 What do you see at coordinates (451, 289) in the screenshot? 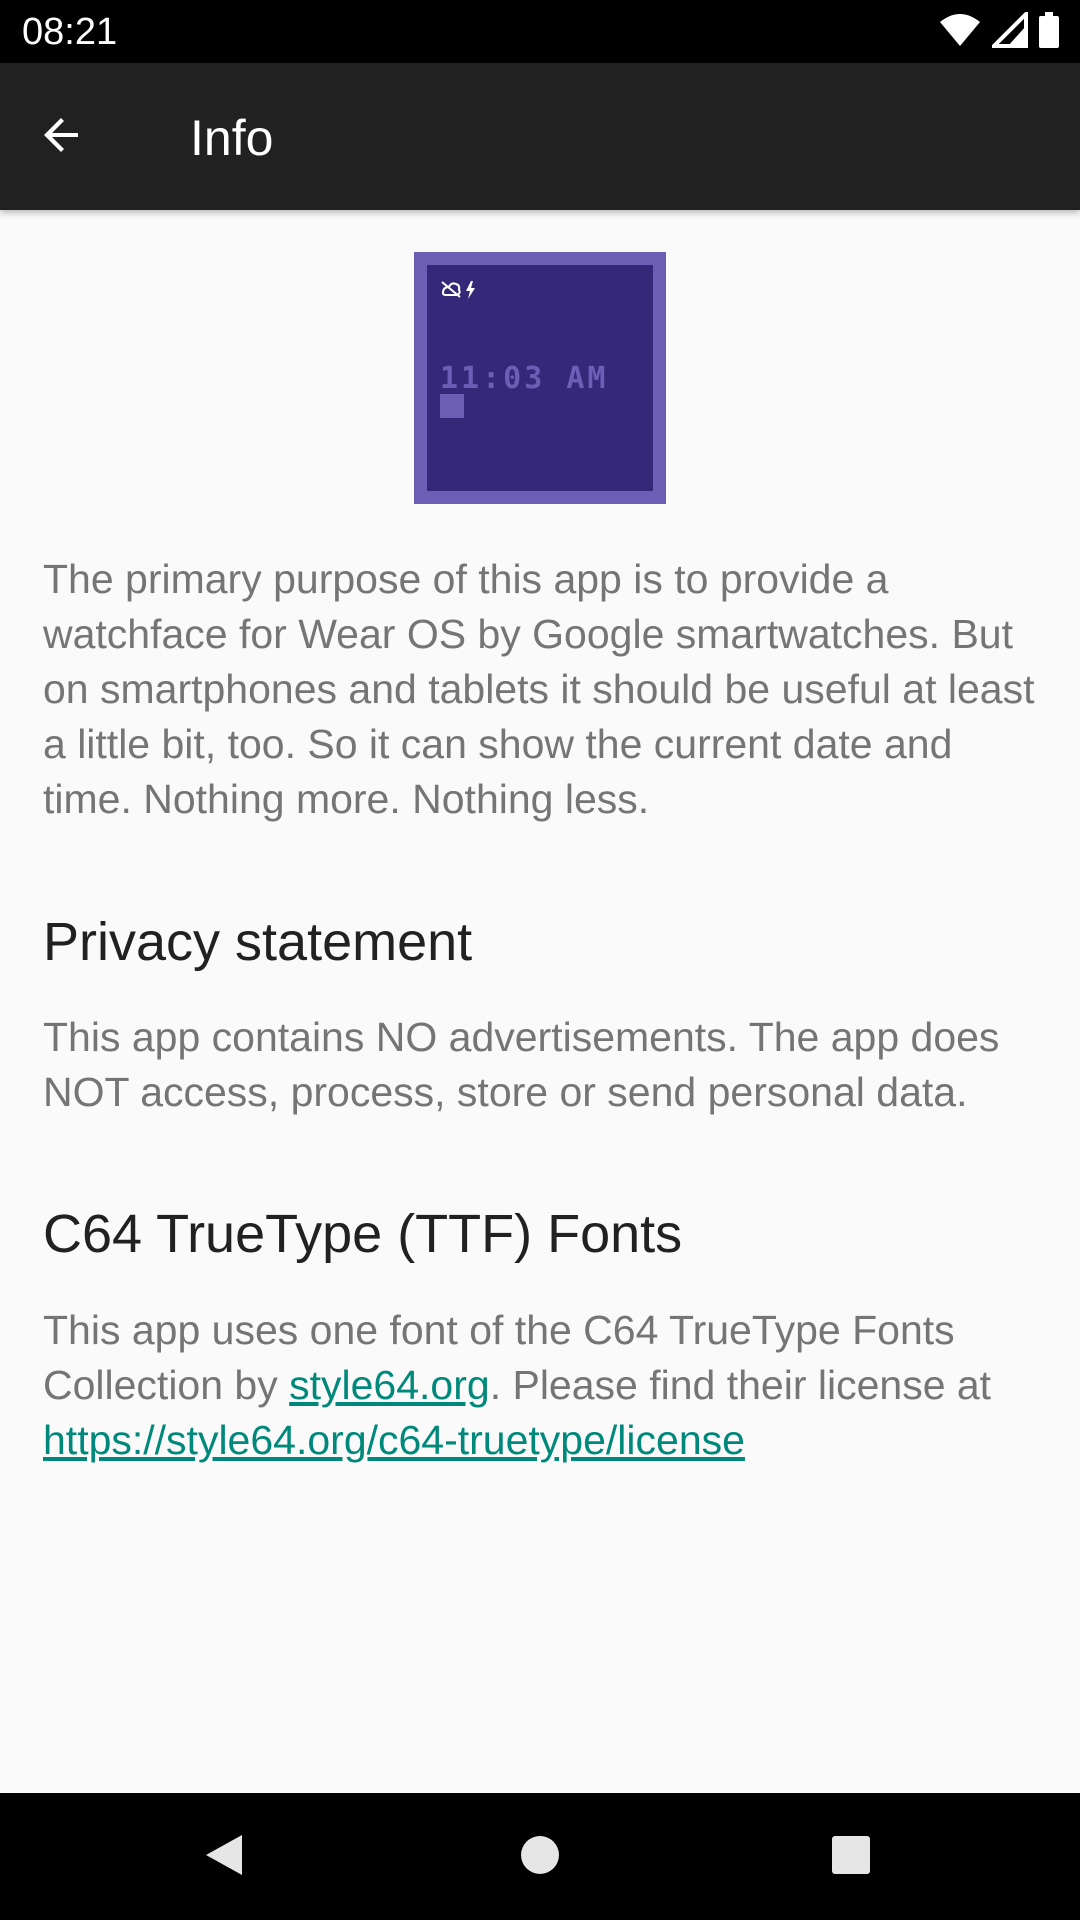
I see `cloud-off-icon` at bounding box center [451, 289].